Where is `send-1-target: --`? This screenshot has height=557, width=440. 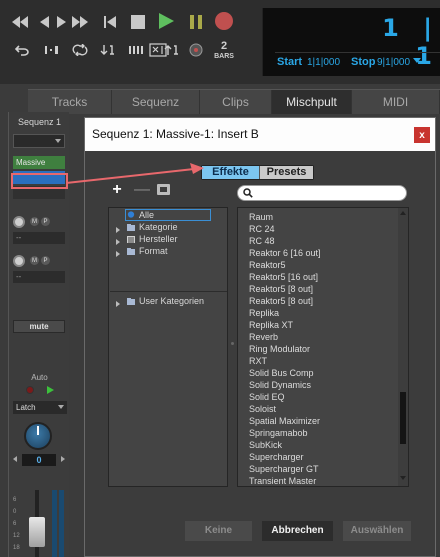
send-1-target: -- is located at coordinates (39, 238).